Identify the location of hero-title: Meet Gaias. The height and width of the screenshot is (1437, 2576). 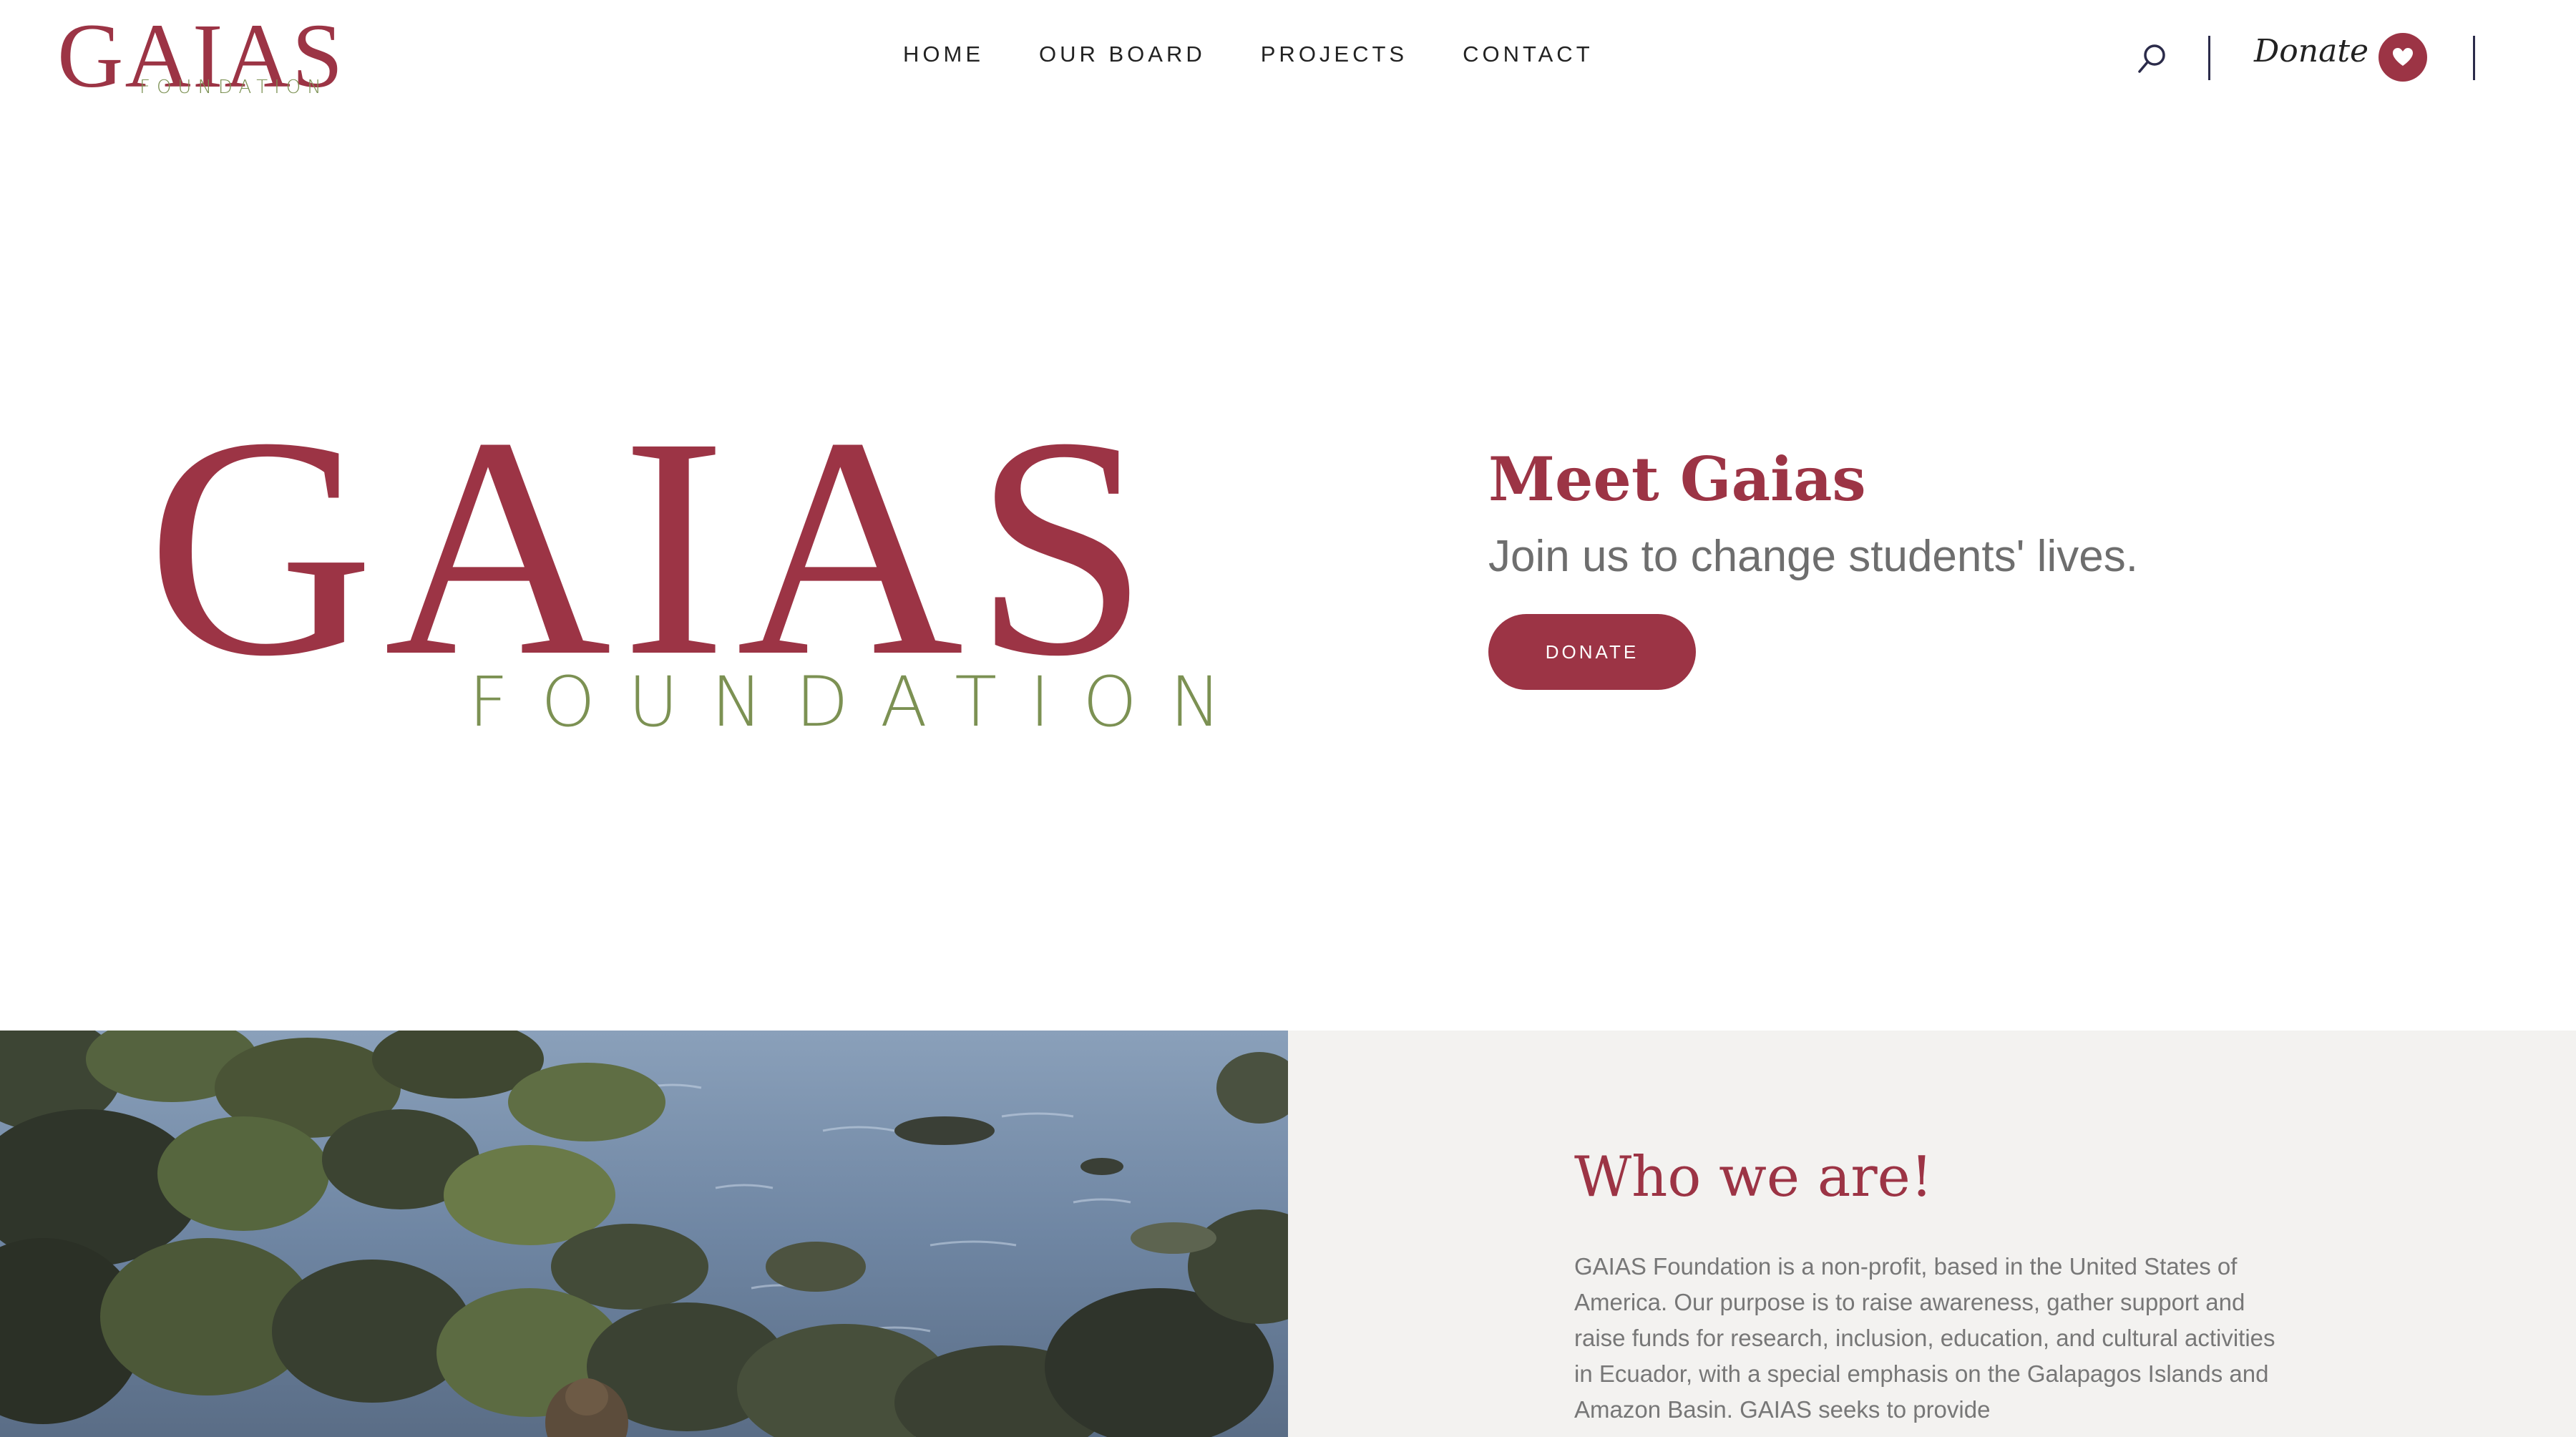
(1677, 479).